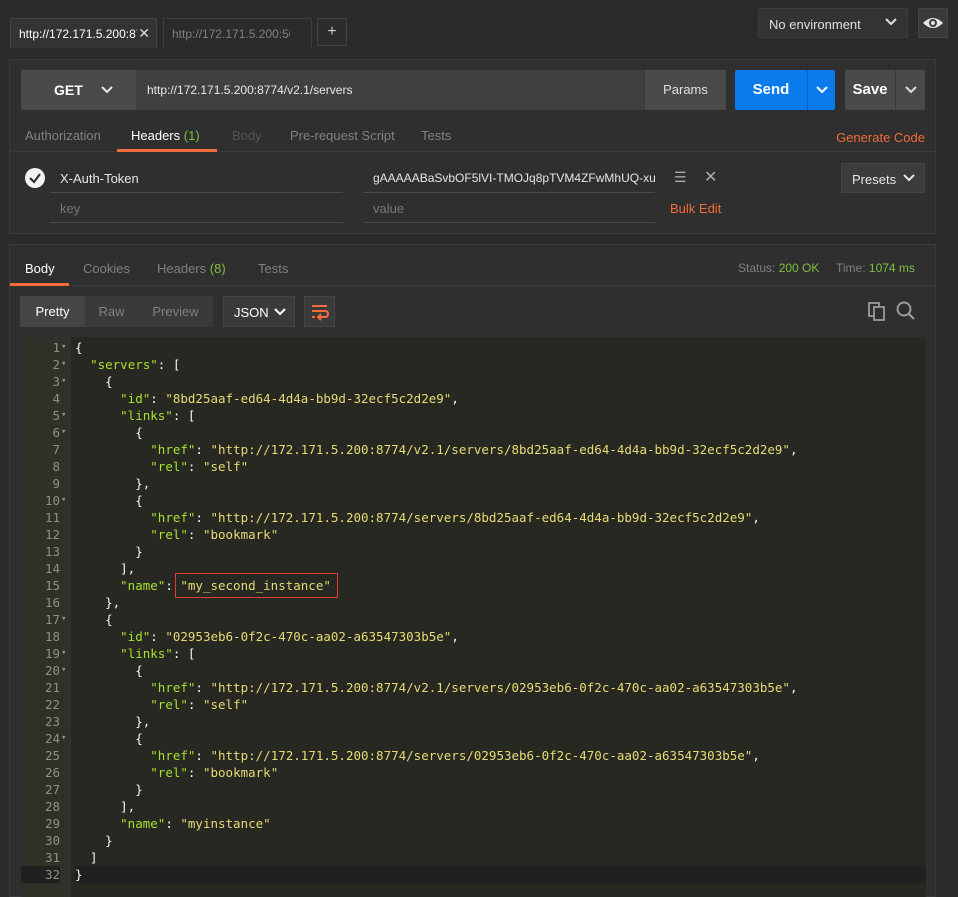 Image resolution: width=958 pixels, height=897 pixels. I want to click on format-raw-button: Raw, so click(111, 311).